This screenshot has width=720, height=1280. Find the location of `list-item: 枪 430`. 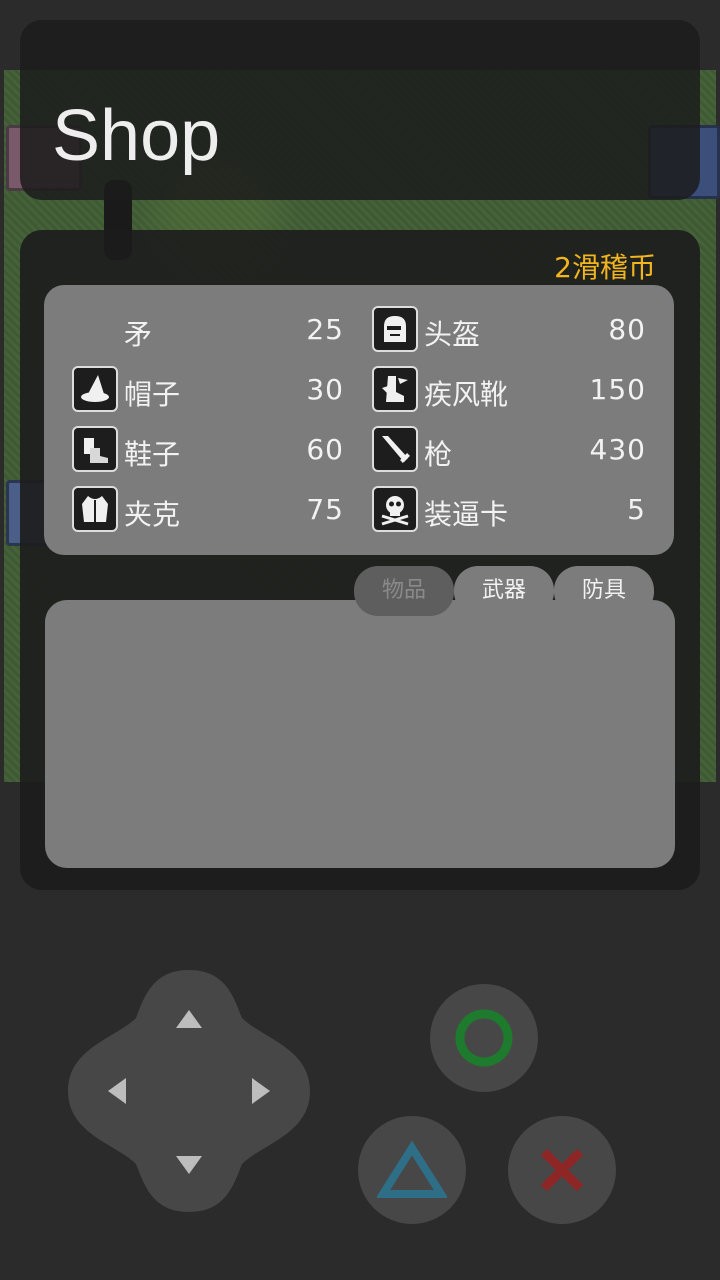

list-item: 枪 430 is located at coordinates (509, 450).